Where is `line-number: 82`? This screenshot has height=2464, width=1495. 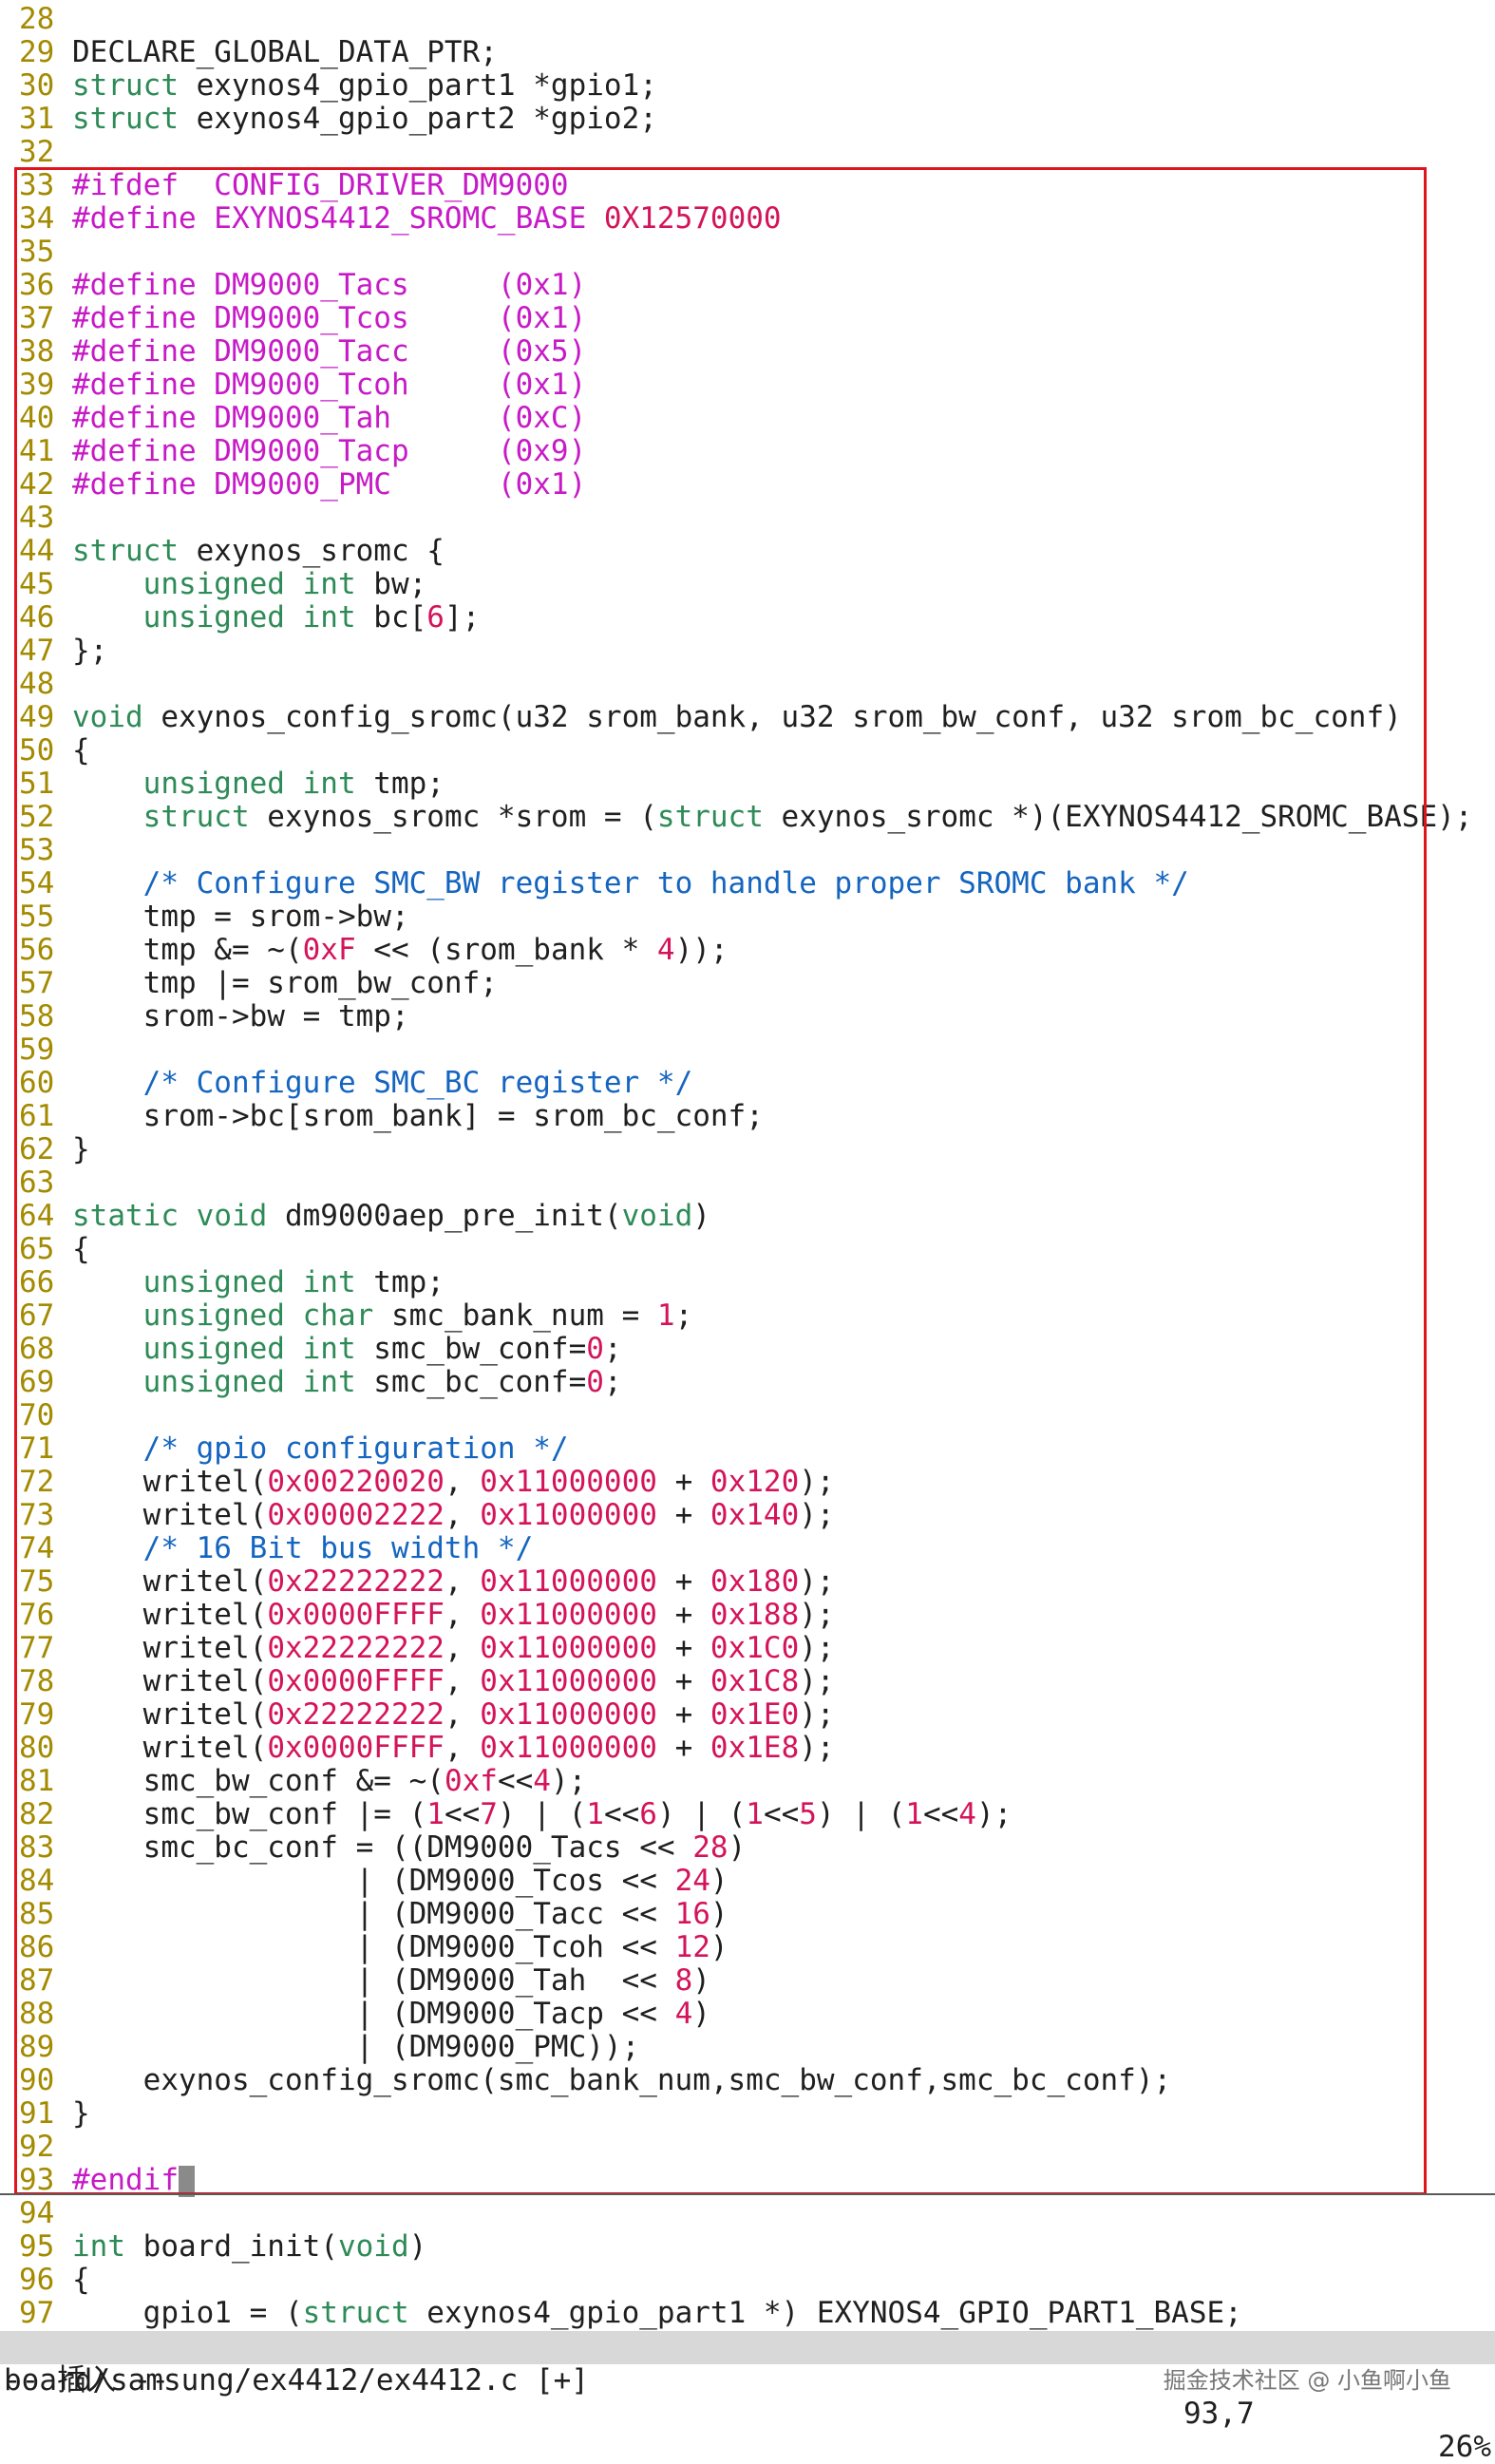 line-number: 82 is located at coordinates (37, 1814).